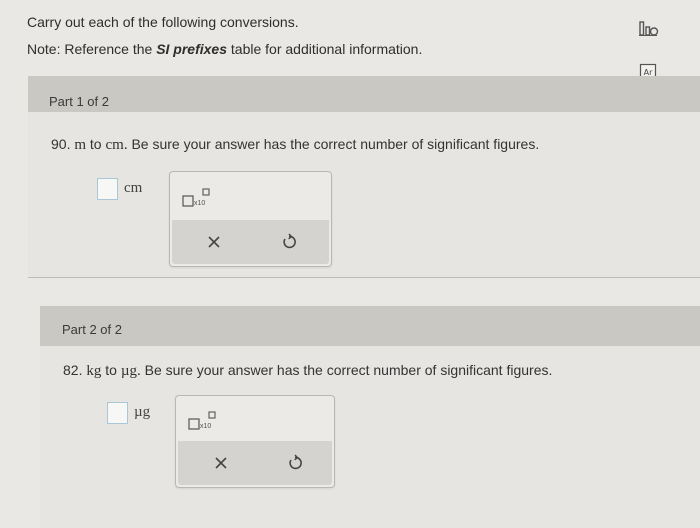  Describe the element at coordinates (364, 277) in the screenshot. I see `part-divider` at that location.